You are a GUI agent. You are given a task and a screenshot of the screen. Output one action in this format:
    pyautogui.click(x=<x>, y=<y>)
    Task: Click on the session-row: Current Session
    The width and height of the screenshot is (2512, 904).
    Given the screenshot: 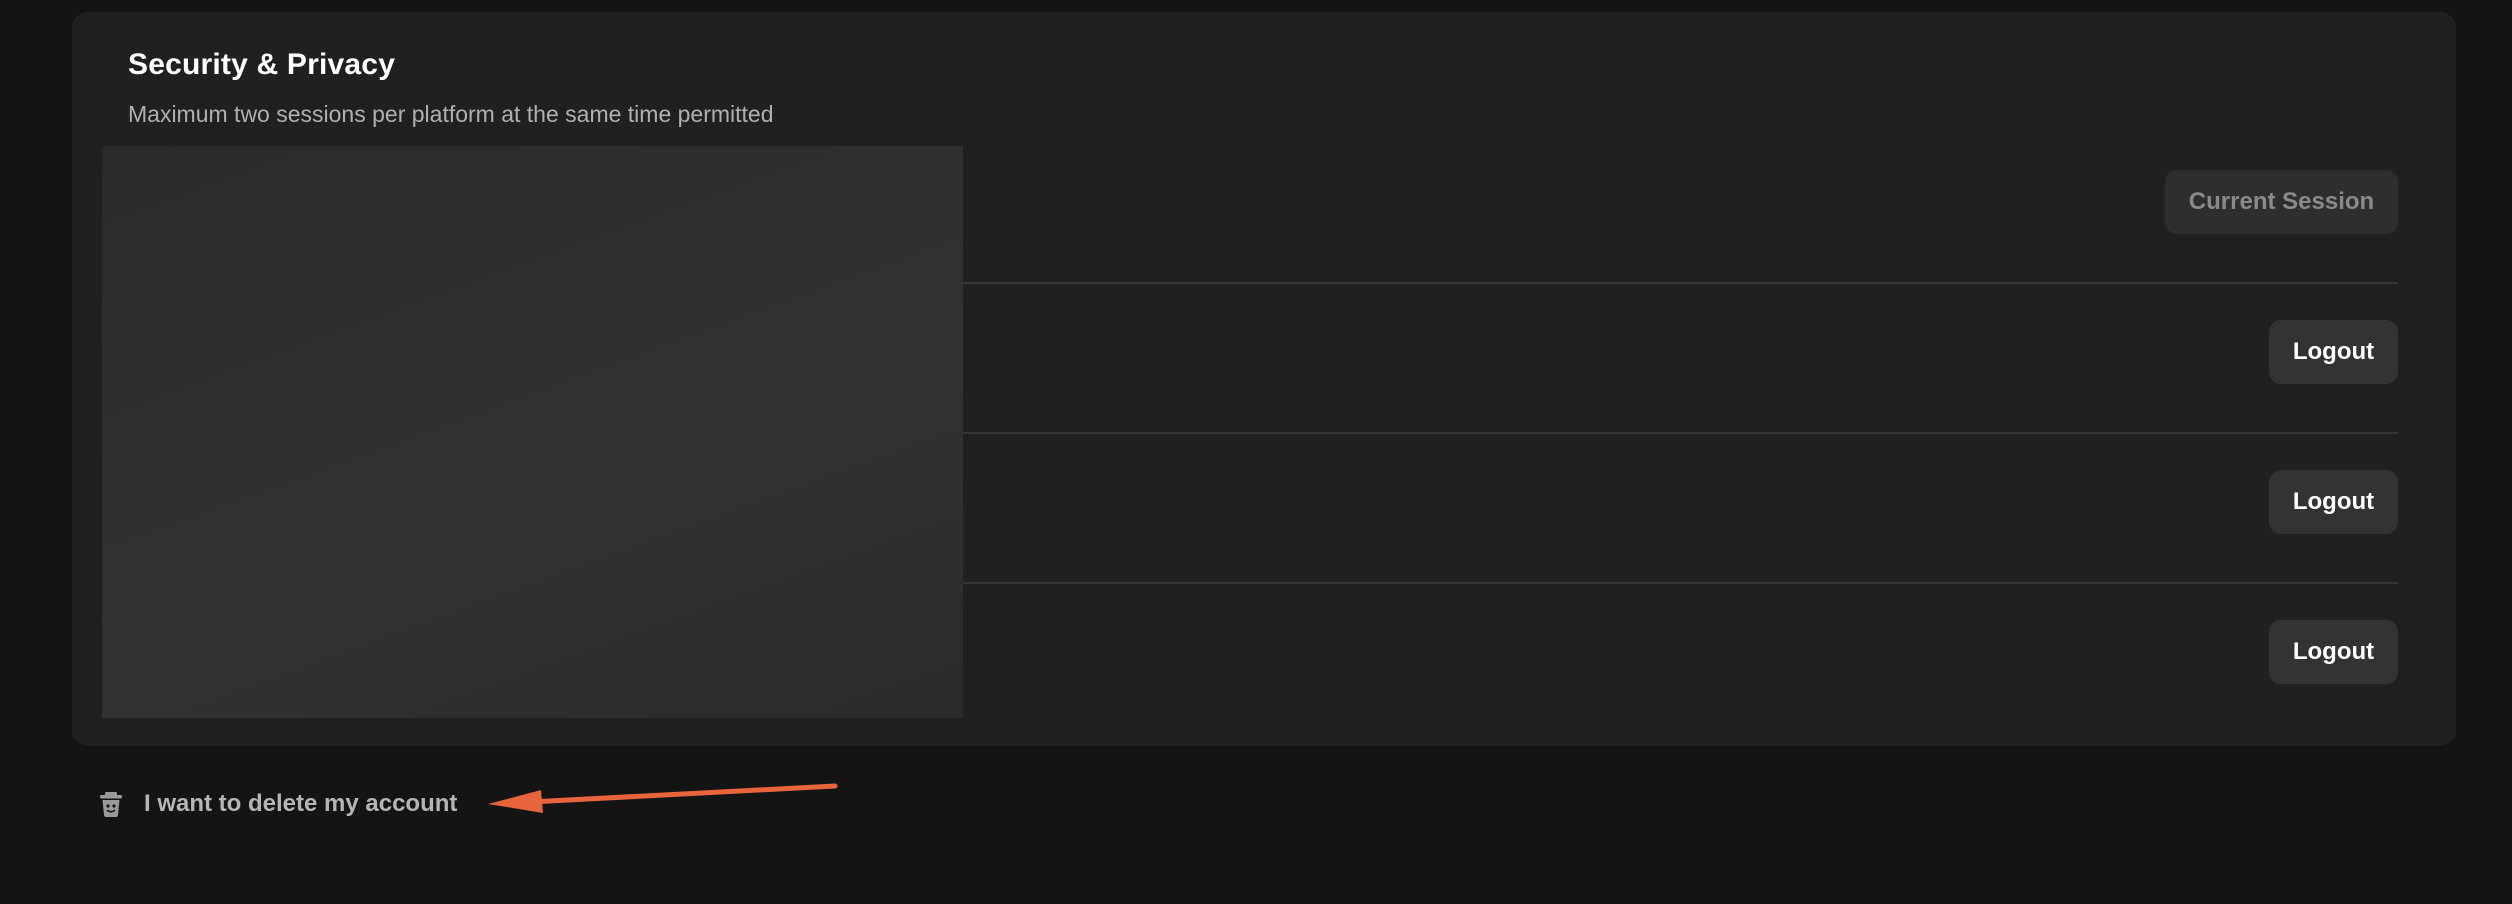 What is the action you would take?
    pyautogui.click(x=1680, y=221)
    